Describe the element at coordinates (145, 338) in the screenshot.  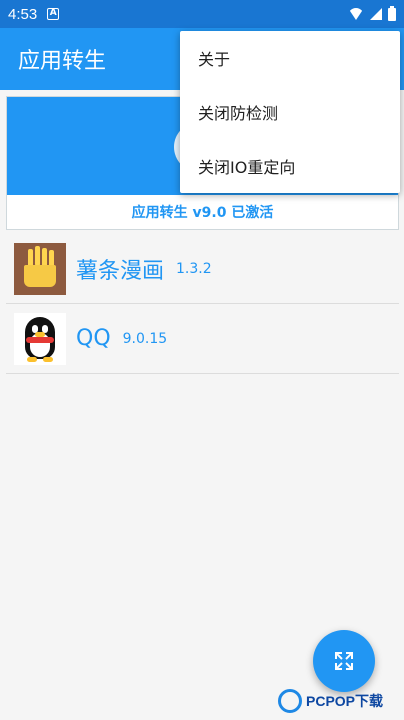
I see `app-version: 9.0.15` at that location.